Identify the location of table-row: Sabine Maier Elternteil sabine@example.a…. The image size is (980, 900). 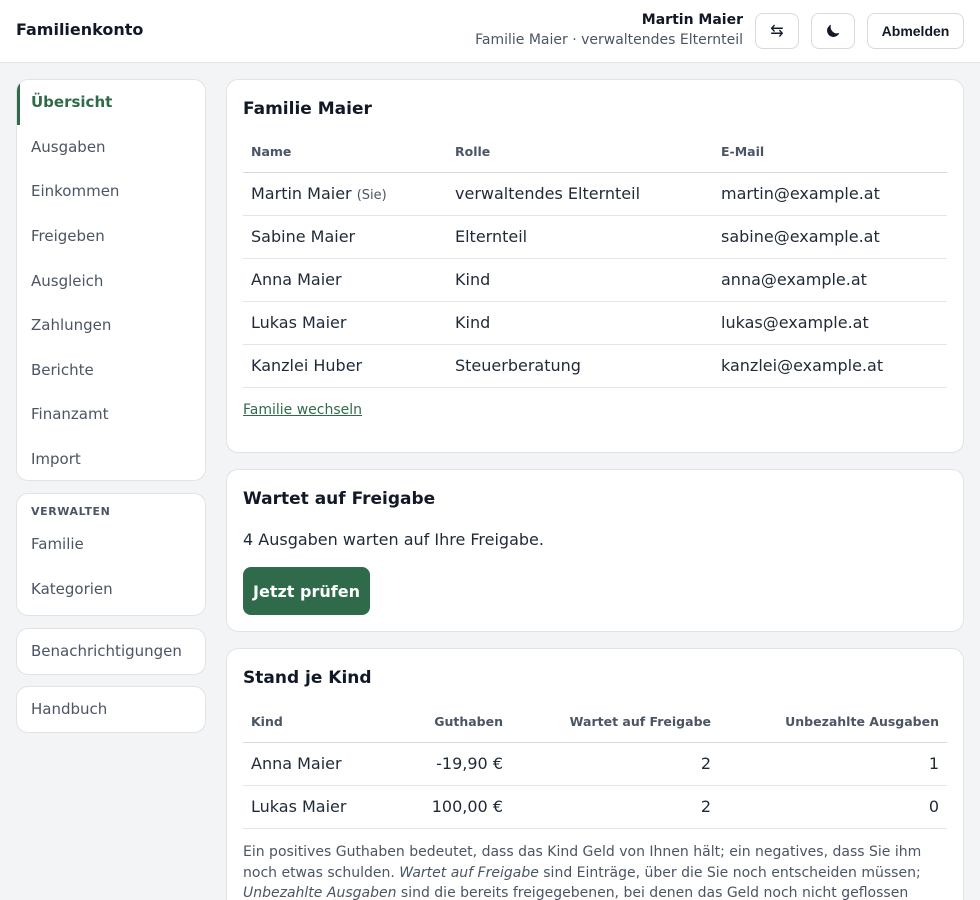
(595, 237).